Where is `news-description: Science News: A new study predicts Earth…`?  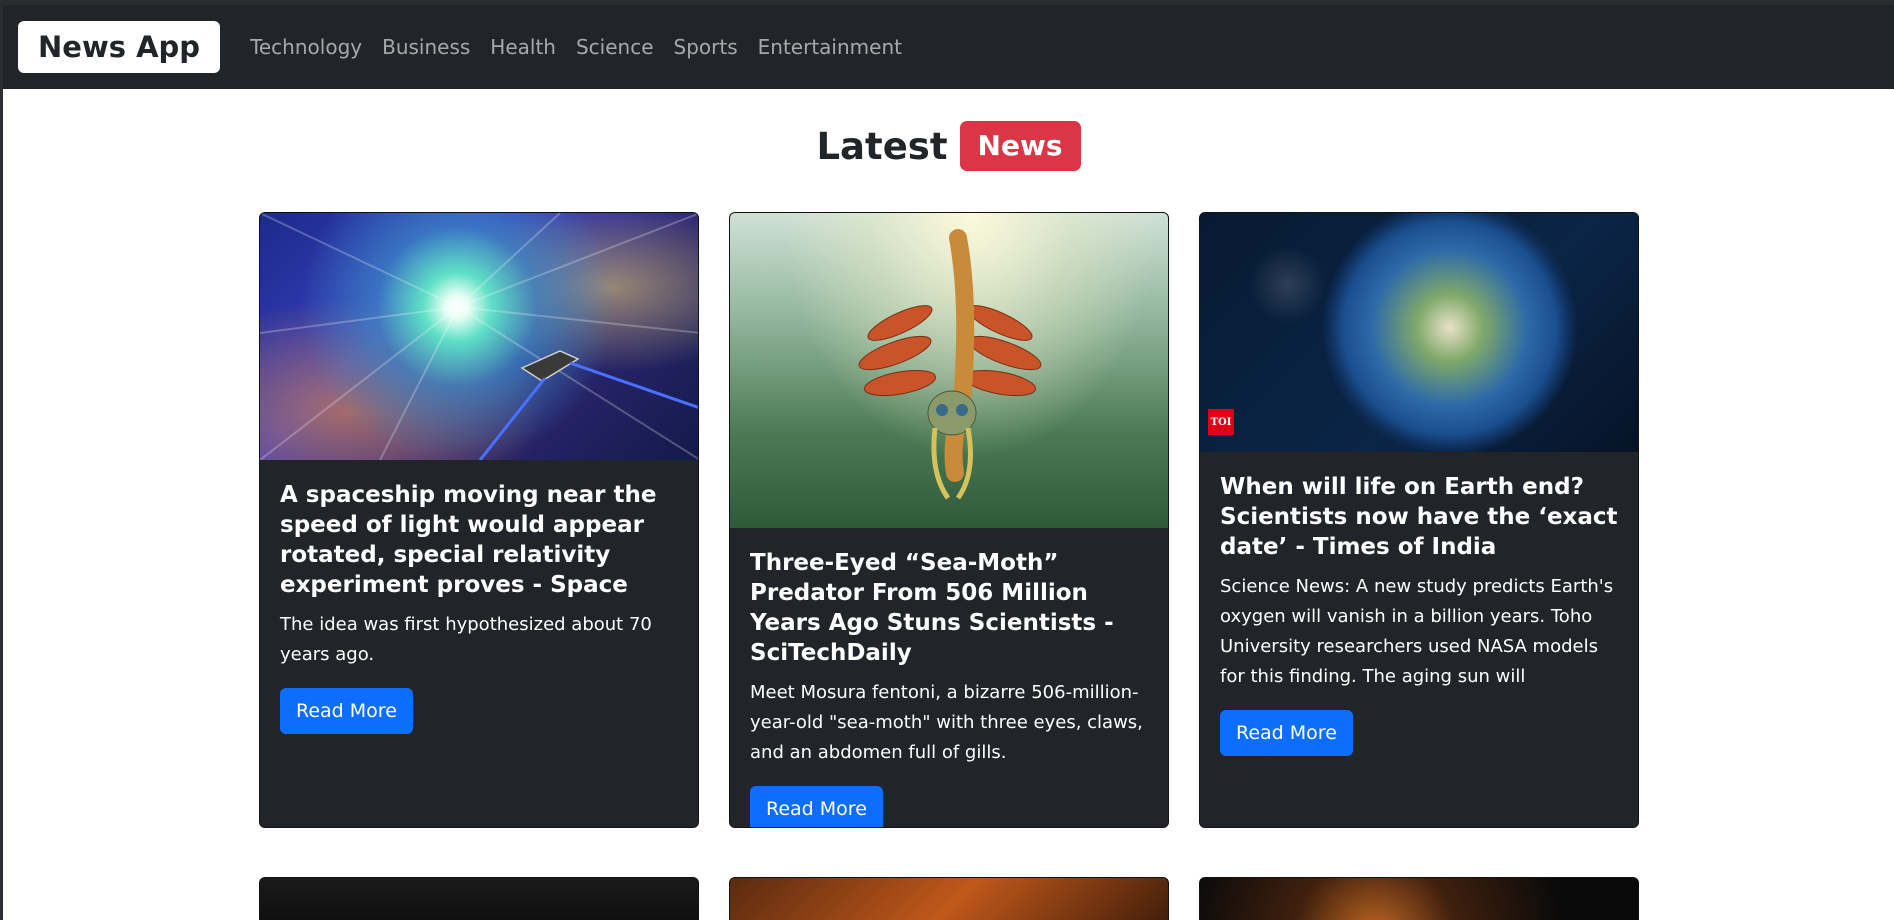
news-description: Science News: A new study predicts Earth… is located at coordinates (1417, 631).